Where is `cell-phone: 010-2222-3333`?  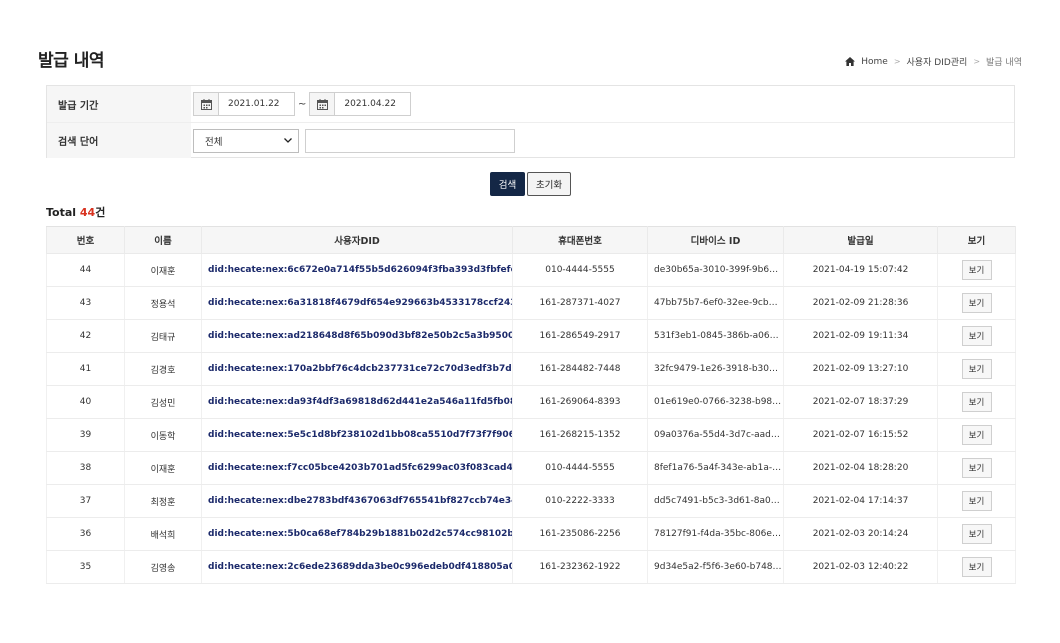
cell-phone: 010-2222-3333 is located at coordinates (580, 501).